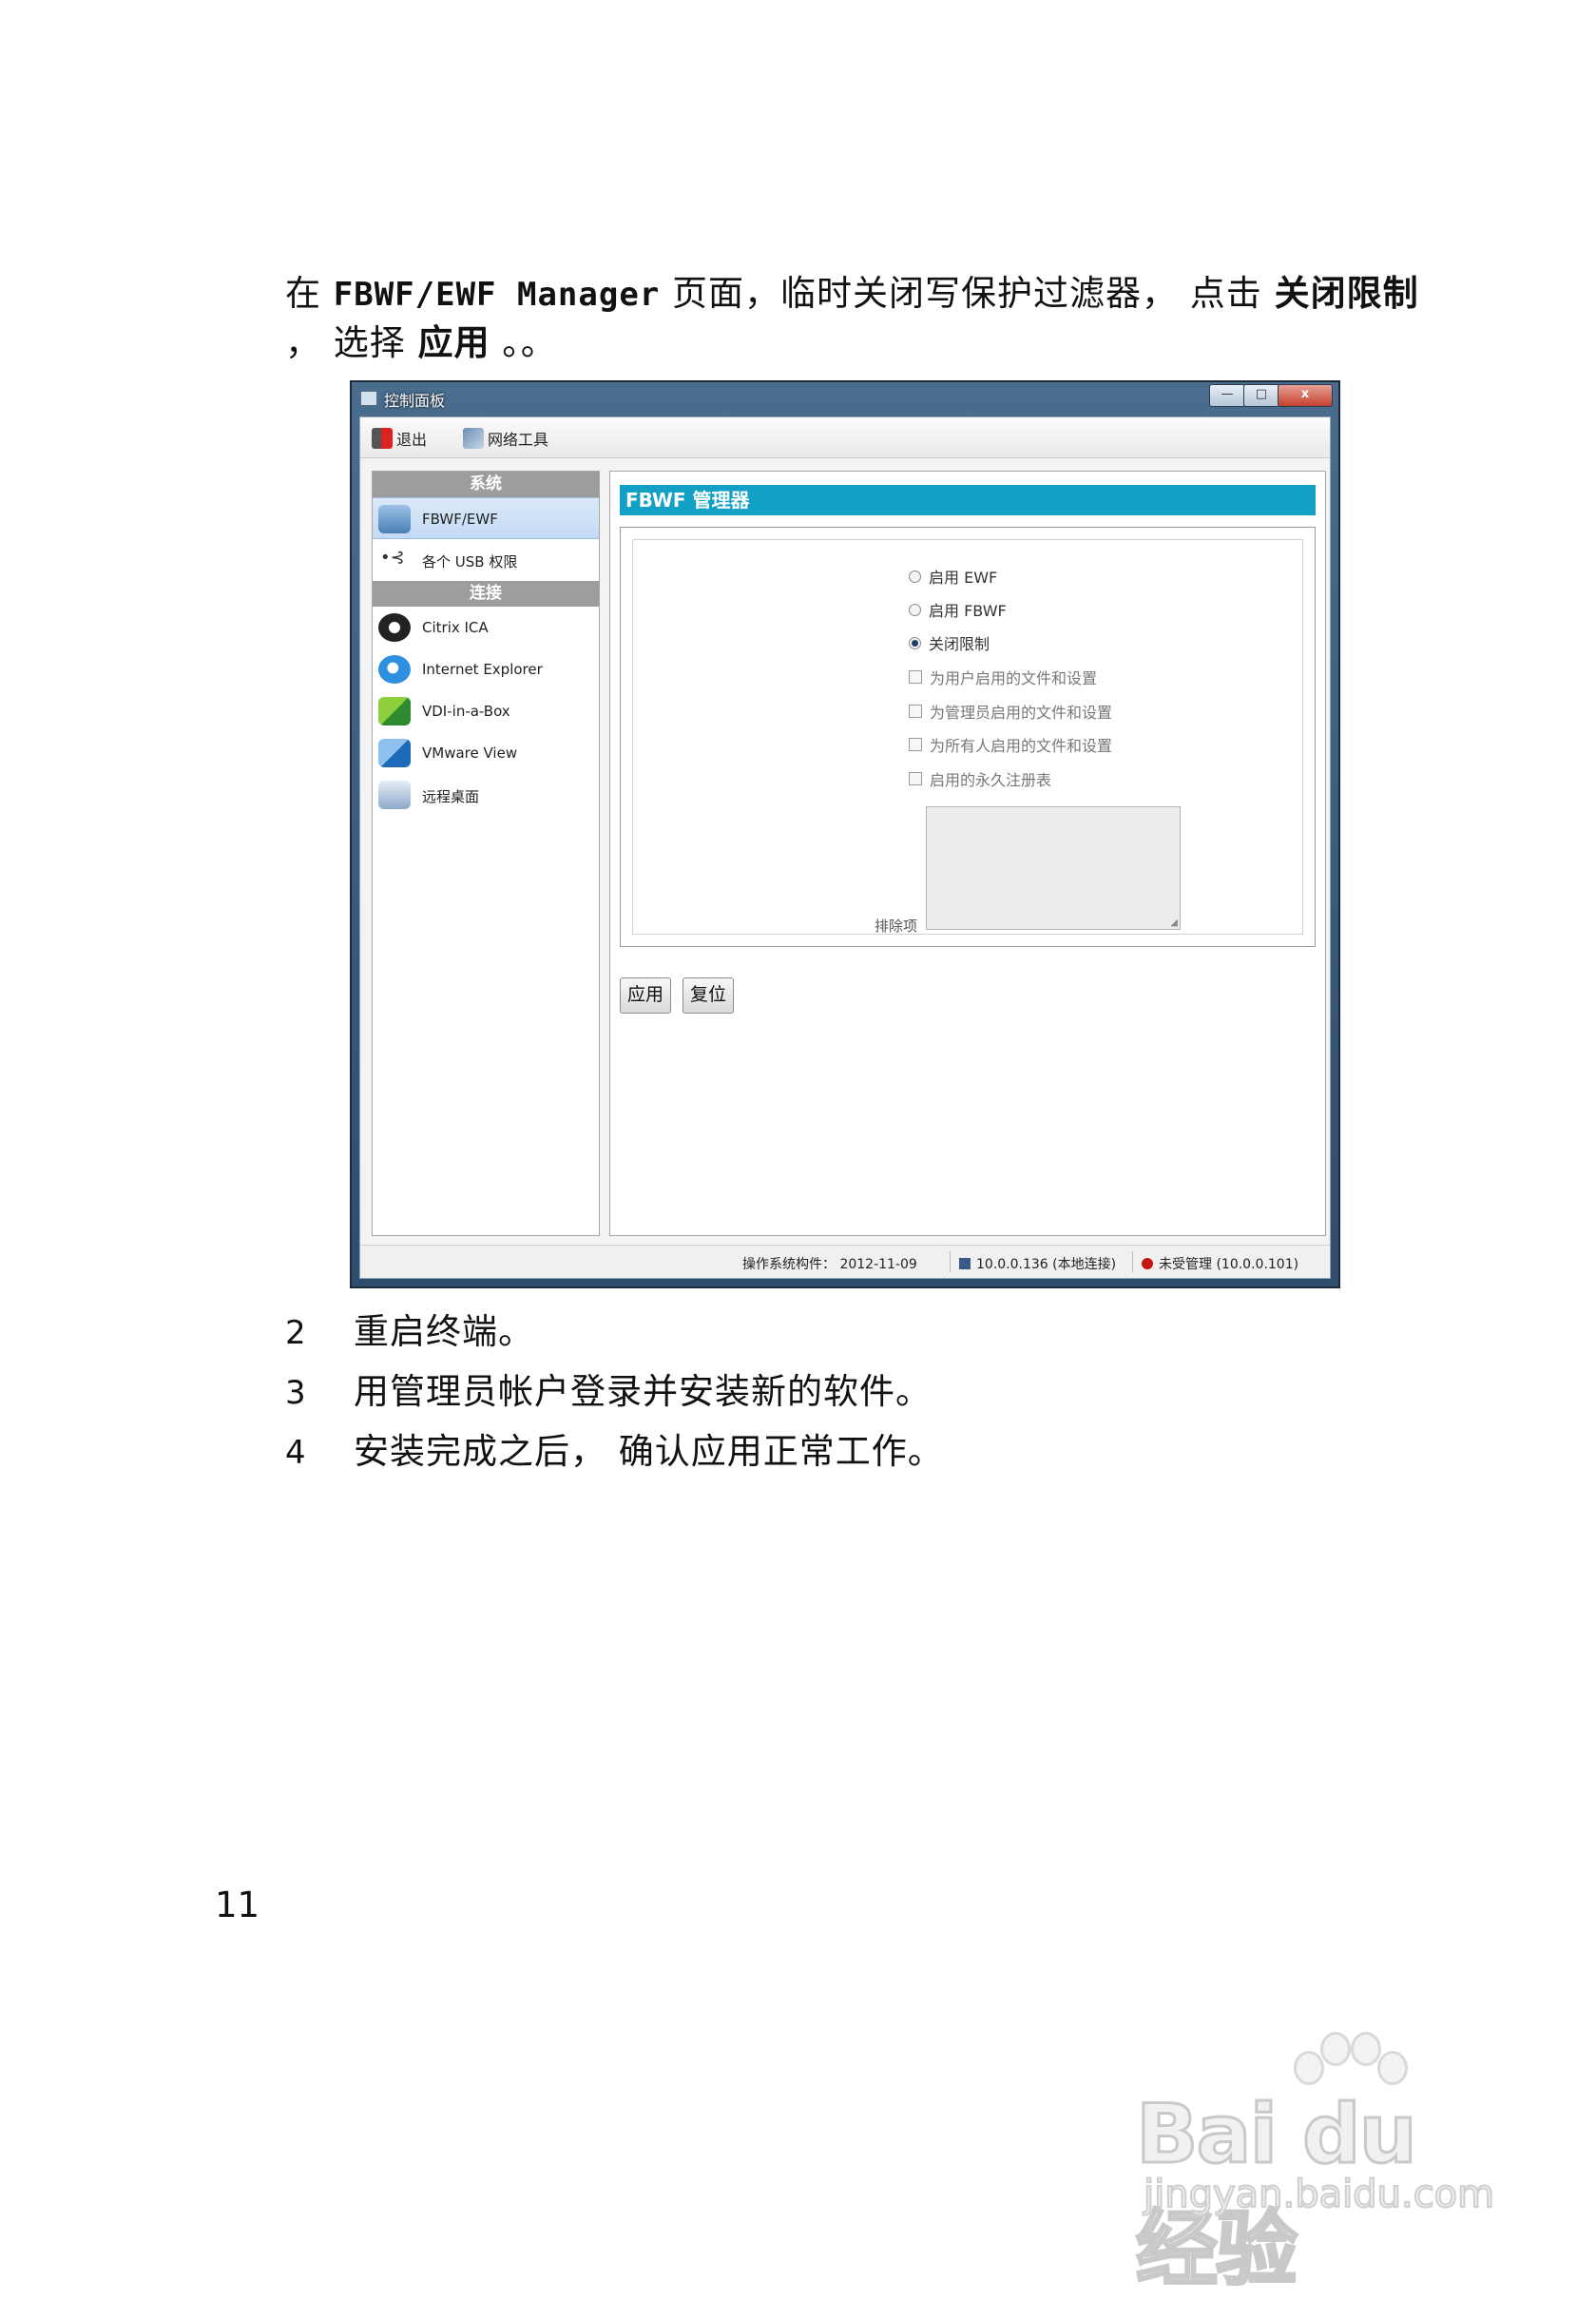 The width and height of the screenshot is (1596, 2301). What do you see at coordinates (296, 1333) in the screenshot?
I see `step-number: 2` at bounding box center [296, 1333].